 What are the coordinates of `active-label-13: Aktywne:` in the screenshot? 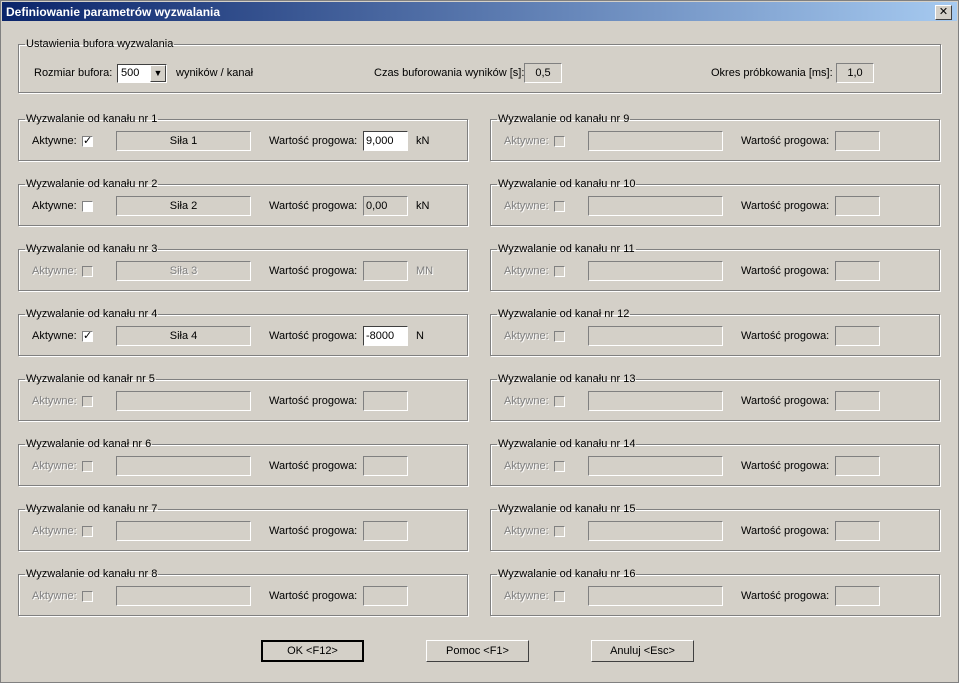 It's located at (526, 401).